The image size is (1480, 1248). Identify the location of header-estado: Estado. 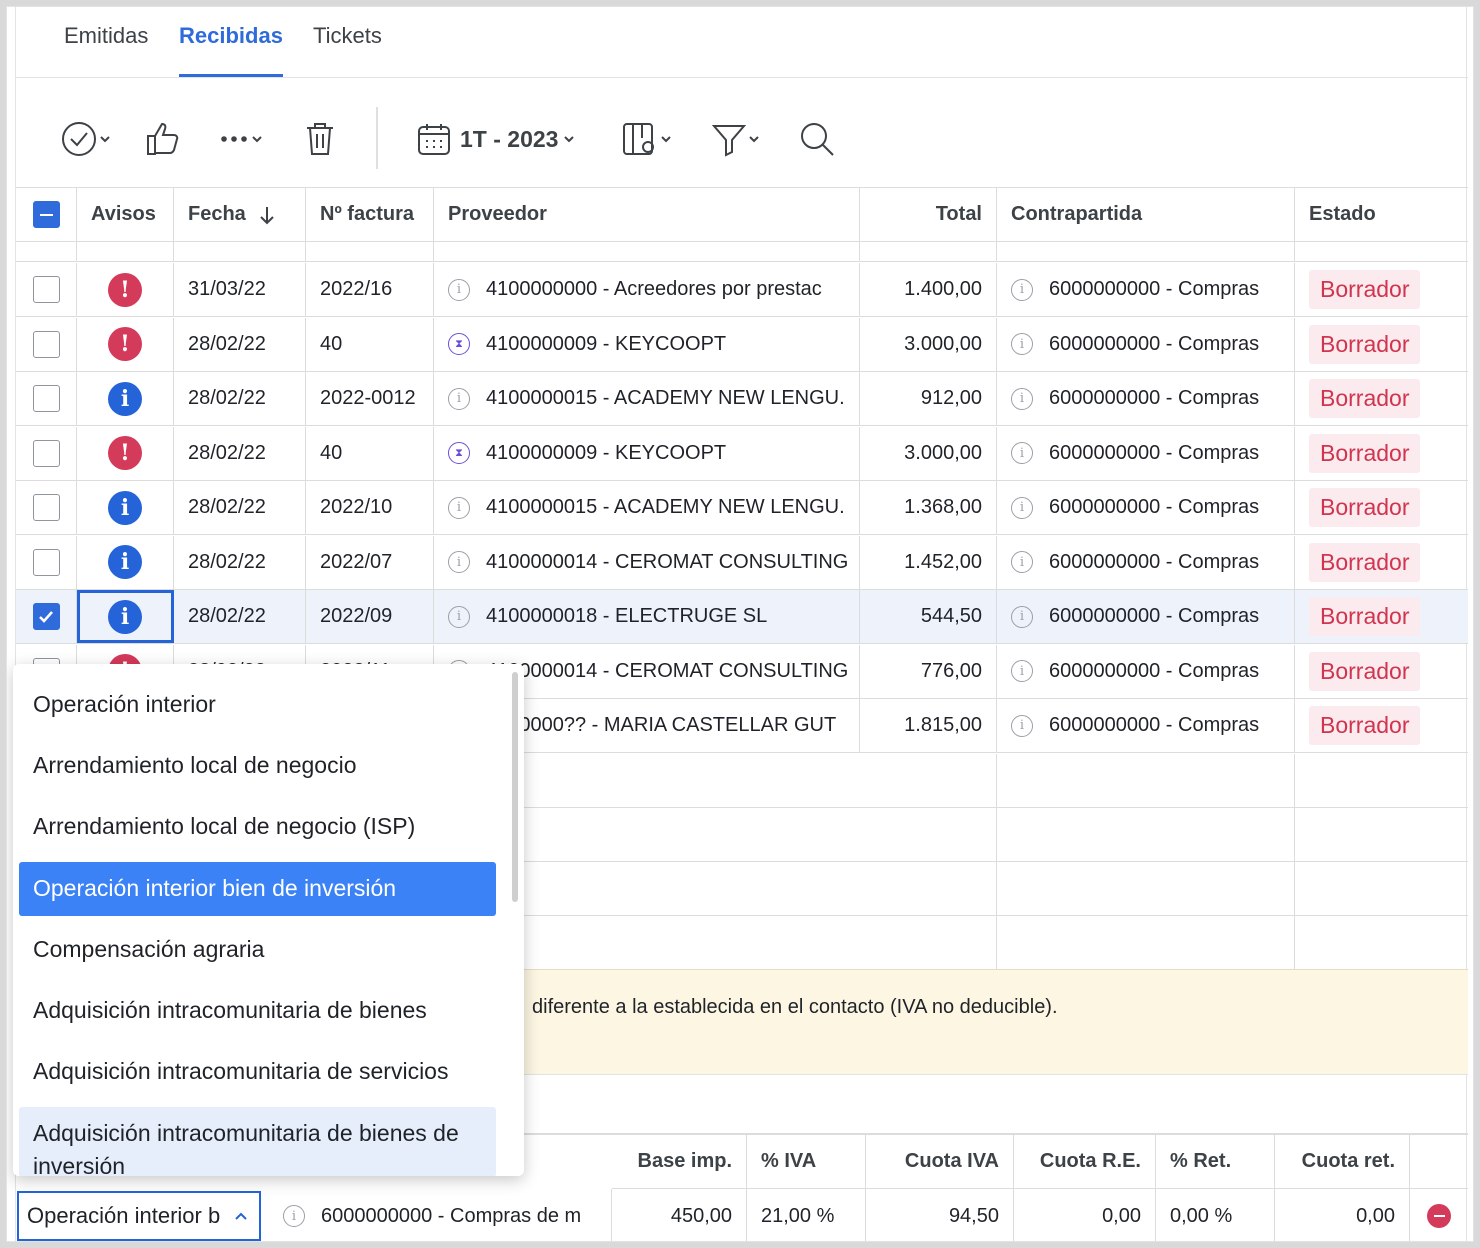
(1381, 214).